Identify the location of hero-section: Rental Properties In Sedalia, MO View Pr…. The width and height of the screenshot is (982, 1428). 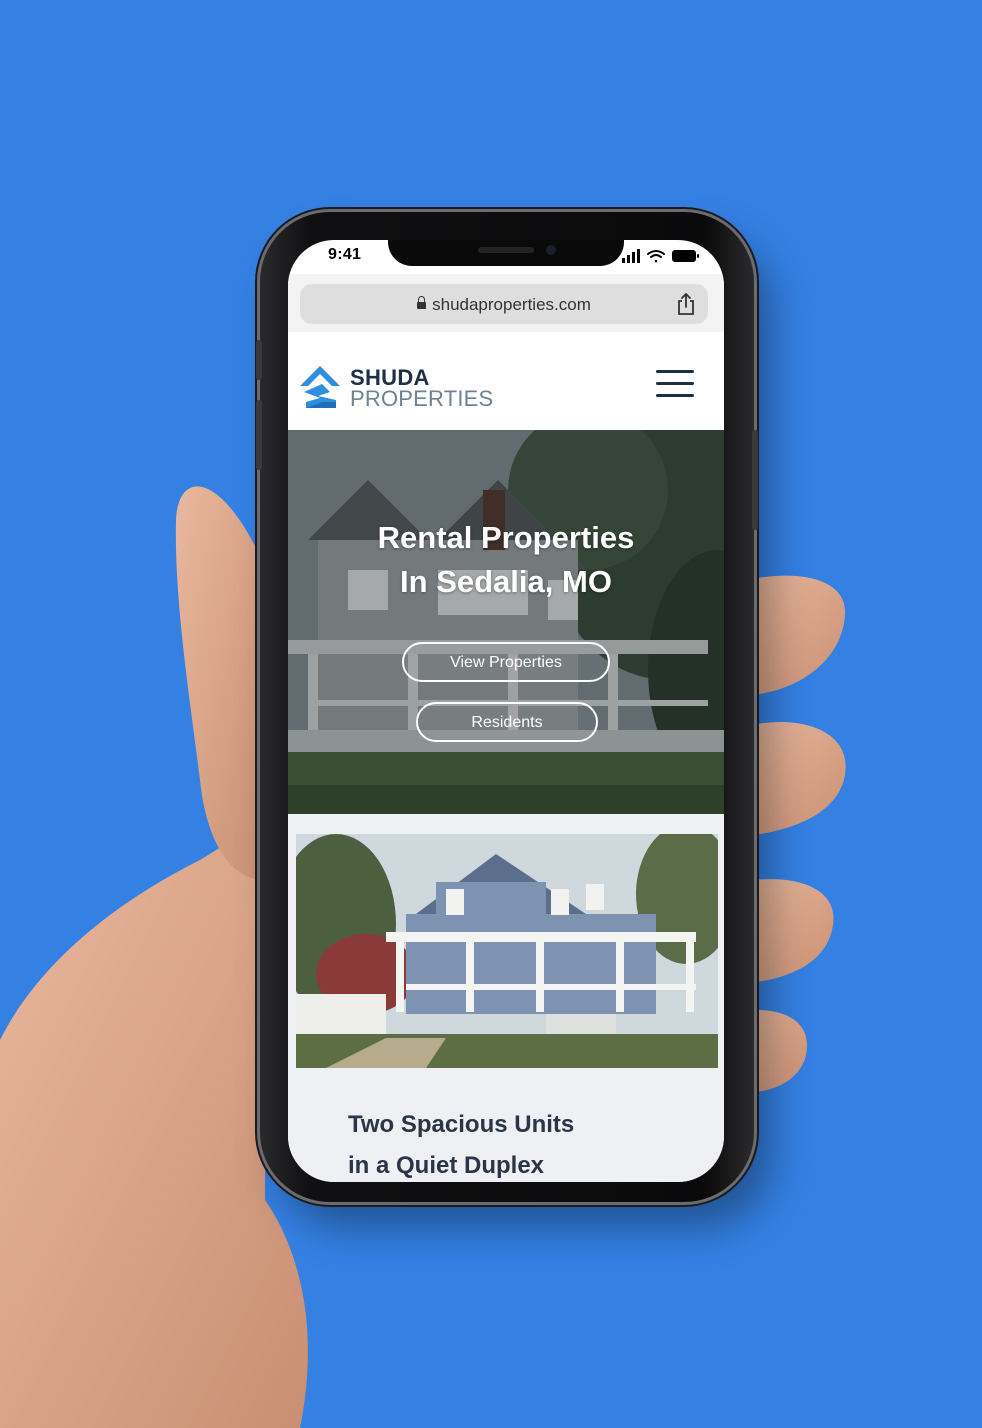
(506, 622).